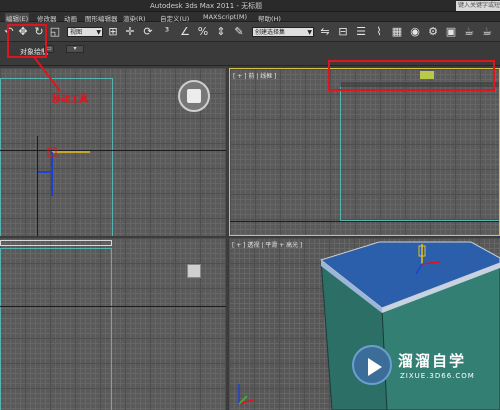 The image size is (500, 410). What do you see at coordinates (411, 75) in the screenshot?
I see `gizmo-highlight` at bounding box center [411, 75].